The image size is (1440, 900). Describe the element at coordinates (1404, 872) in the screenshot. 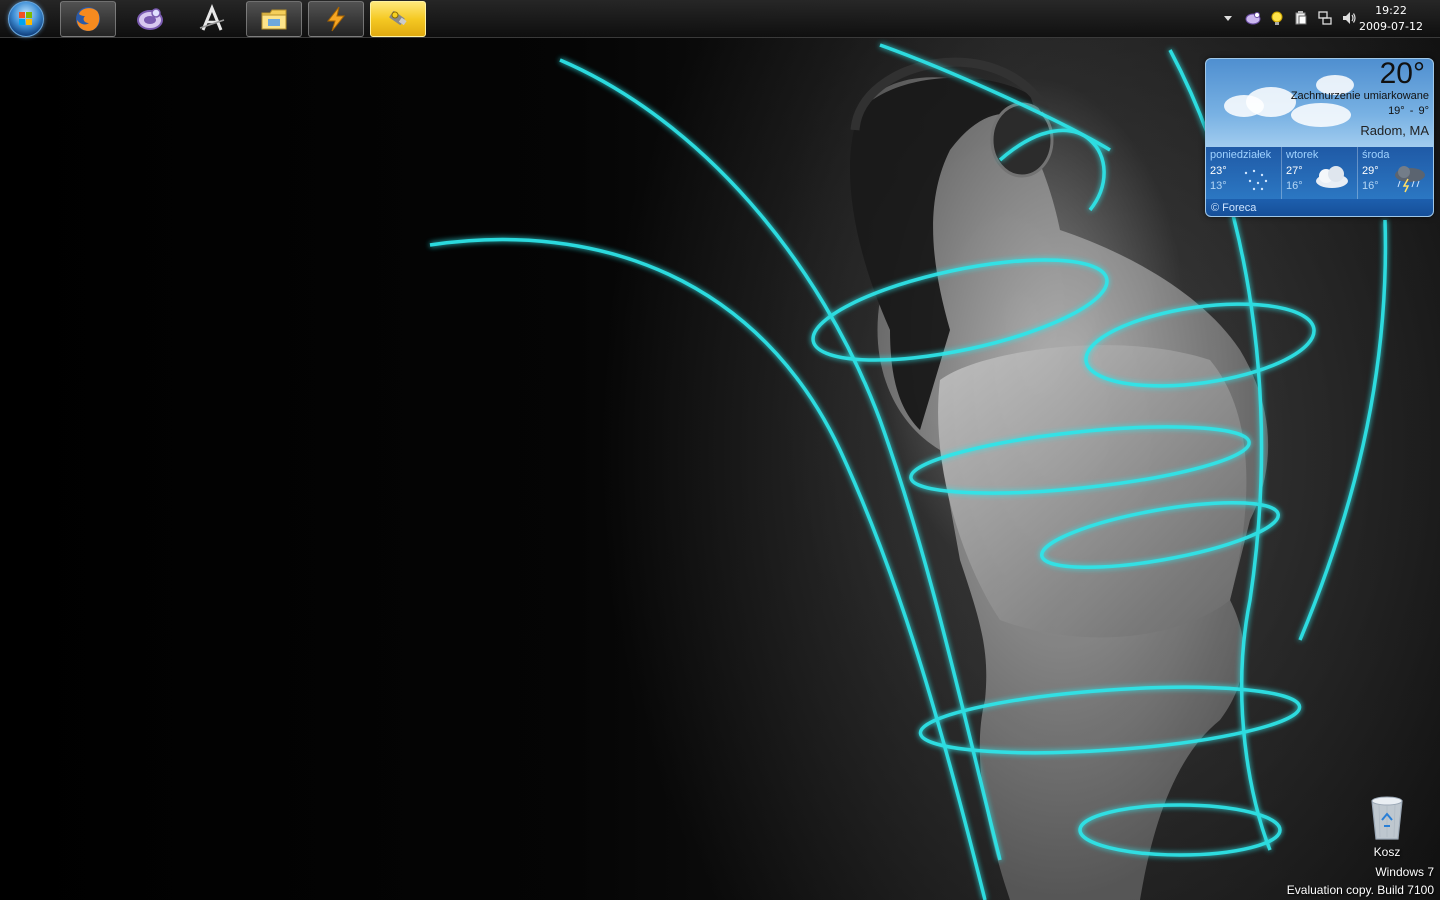

I see `watermark-os: Windows 7` at that location.